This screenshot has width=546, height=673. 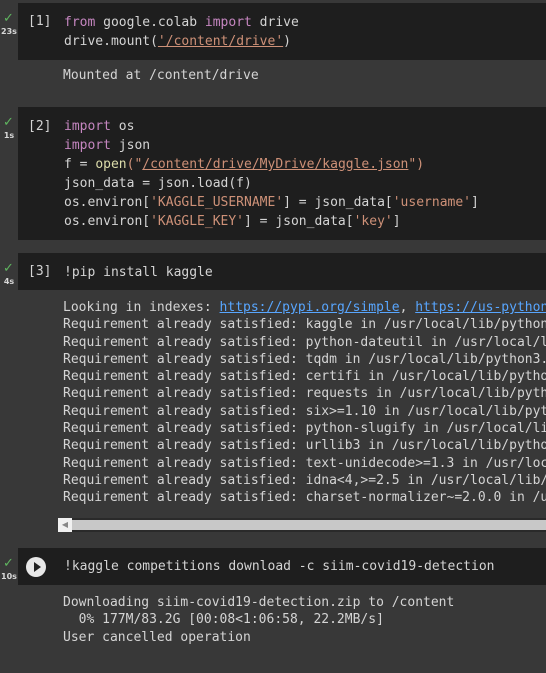 What do you see at coordinates (36, 567) in the screenshot?
I see `play-icon` at bounding box center [36, 567].